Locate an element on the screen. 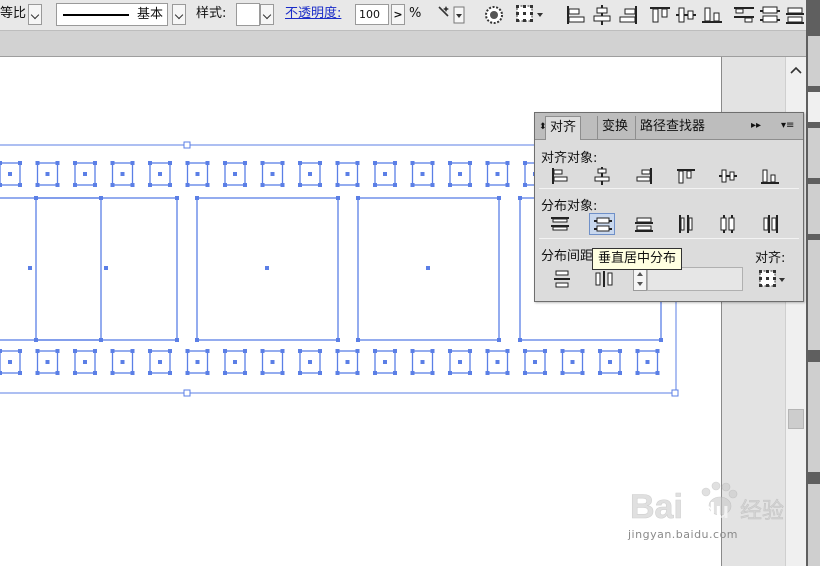 This screenshot has width=820, height=566. dist-hcenter-icon is located at coordinates (728, 224).